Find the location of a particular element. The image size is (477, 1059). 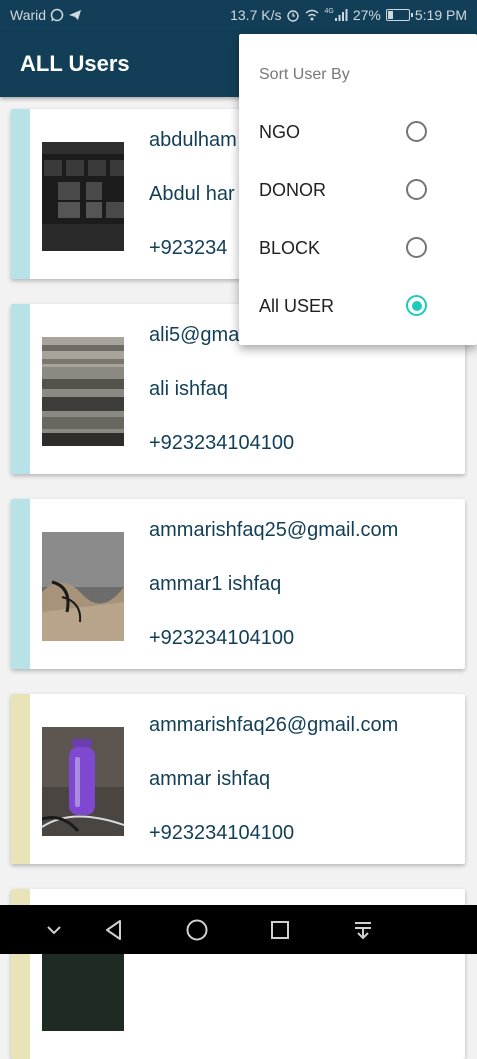

system-navigation-bar is located at coordinates (238, 929).